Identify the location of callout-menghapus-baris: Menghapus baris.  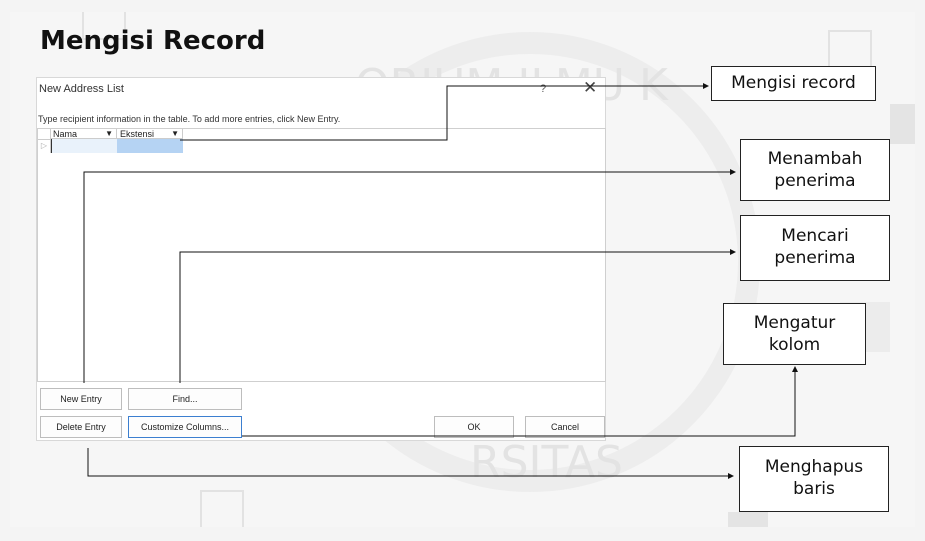
(814, 479).